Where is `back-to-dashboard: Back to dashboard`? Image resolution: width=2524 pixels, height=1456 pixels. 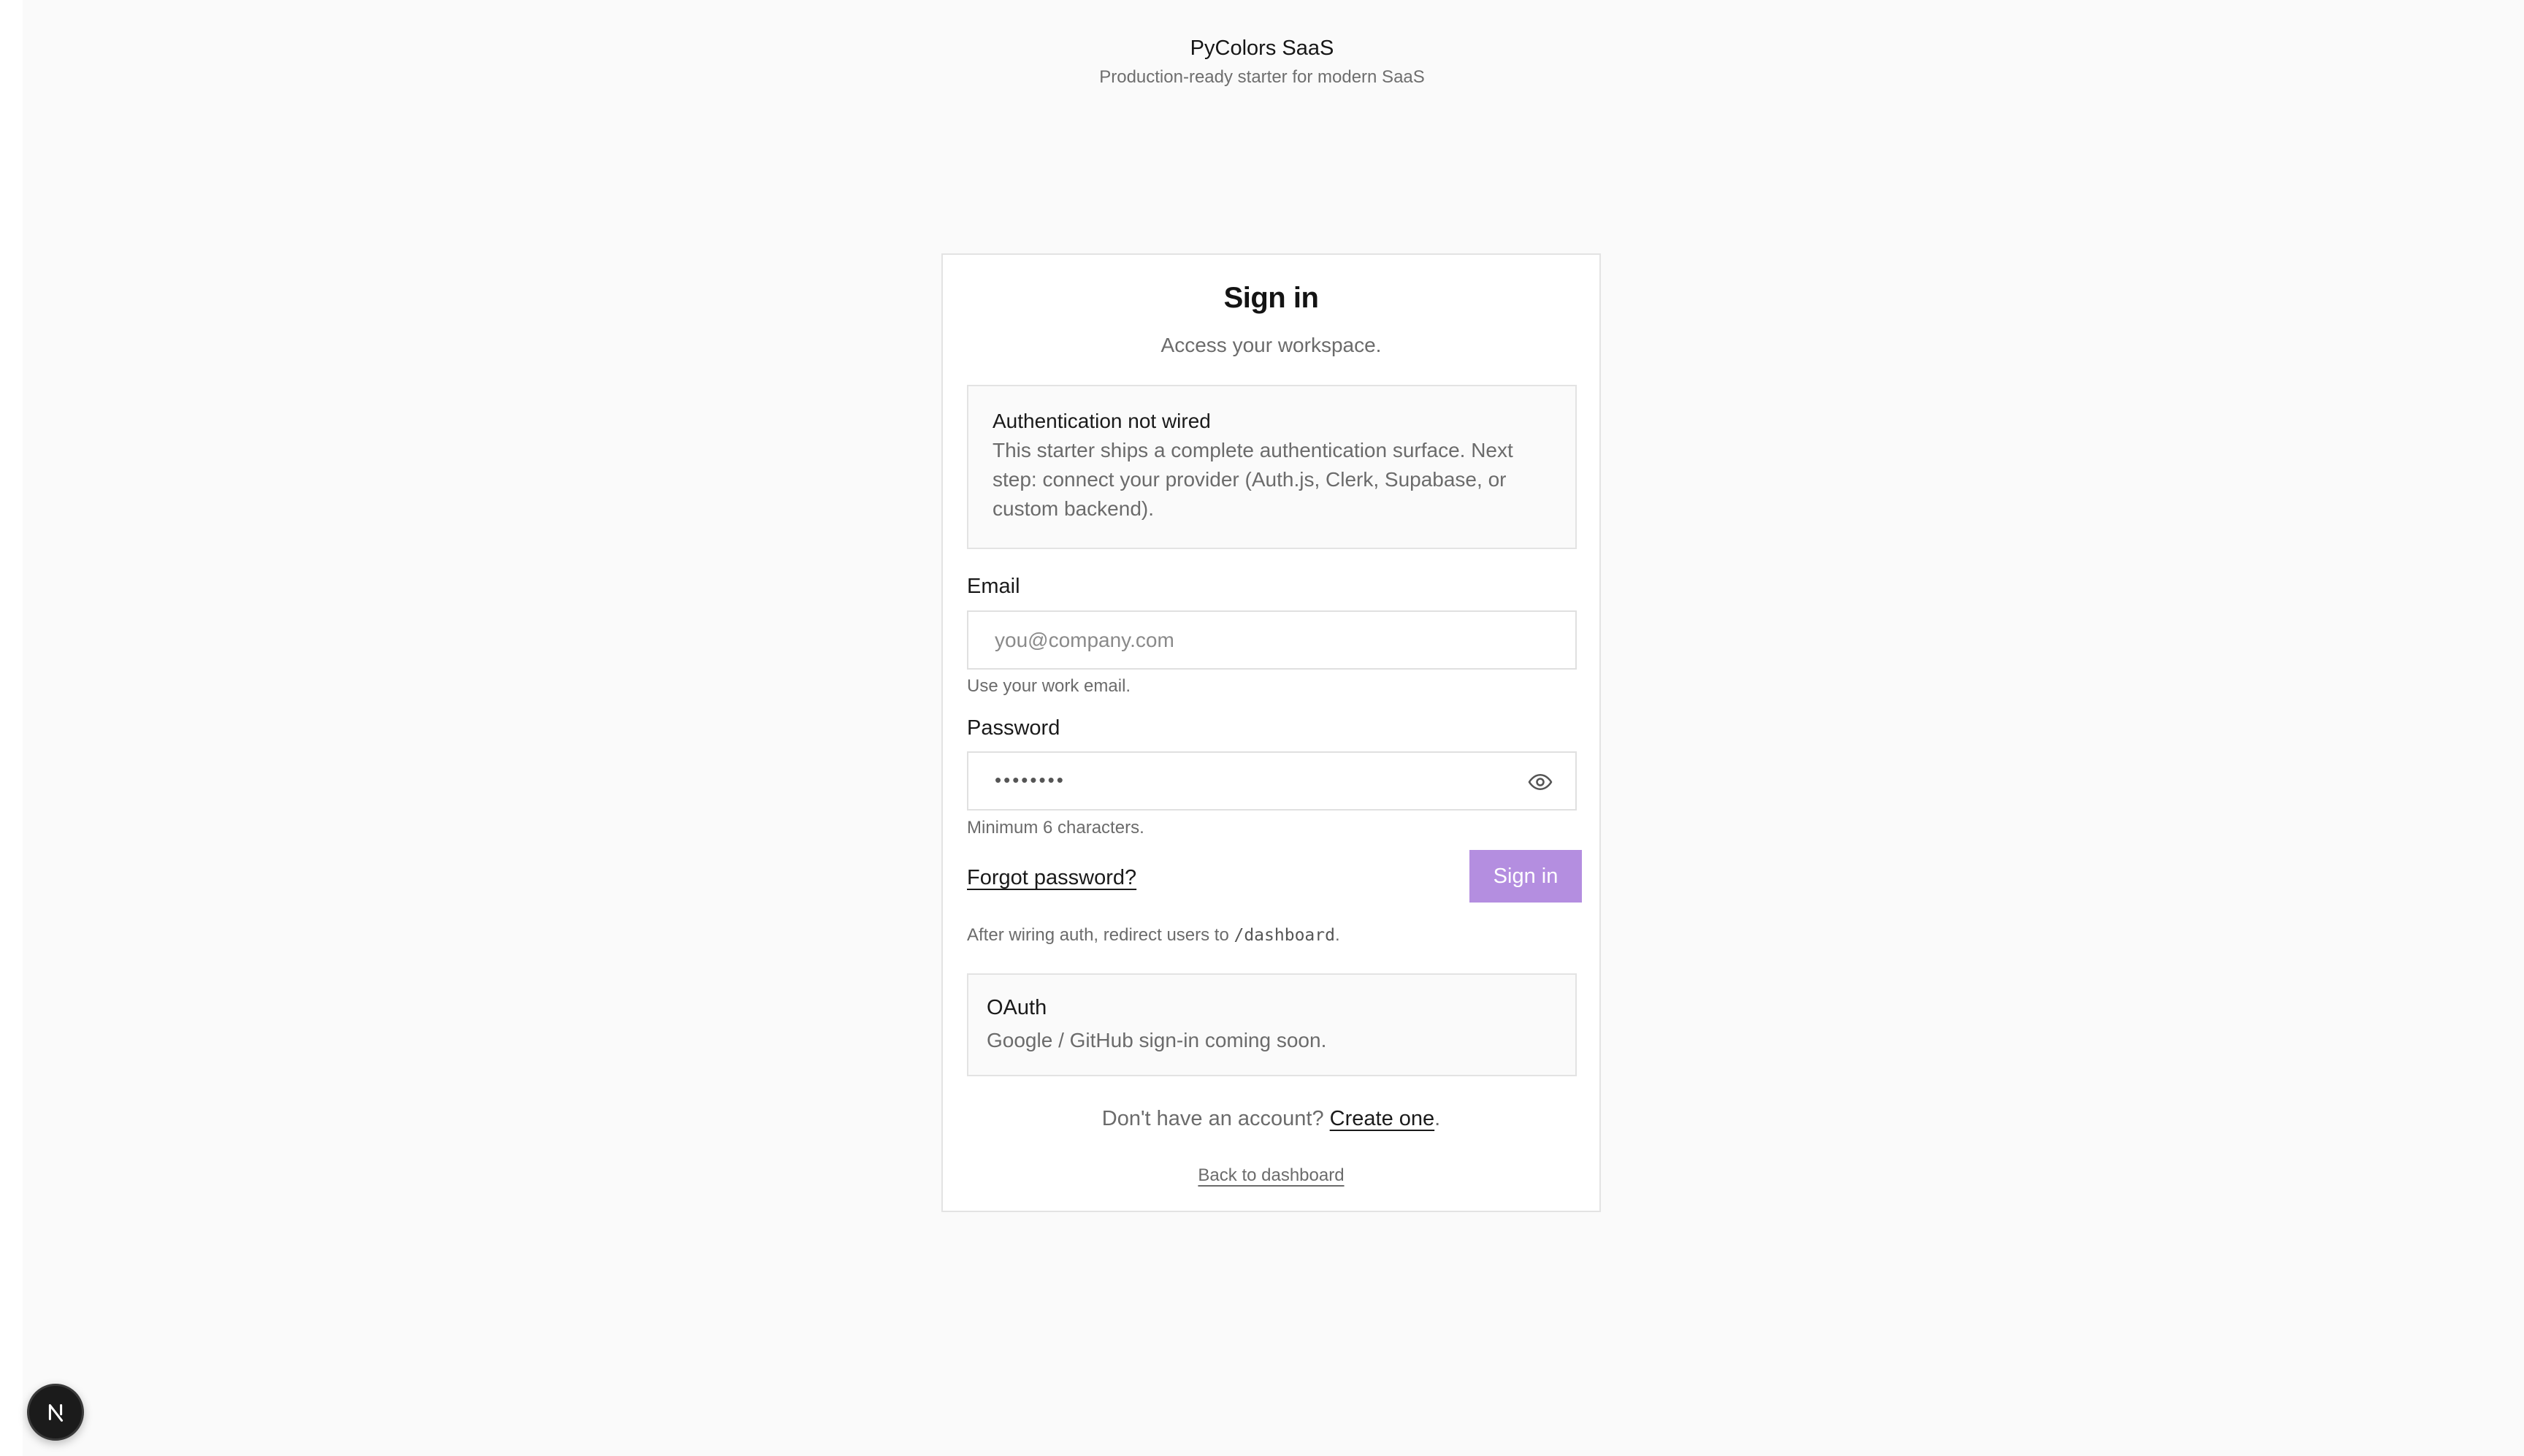
back-to-dashboard: Back to dashboard is located at coordinates (1271, 1175).